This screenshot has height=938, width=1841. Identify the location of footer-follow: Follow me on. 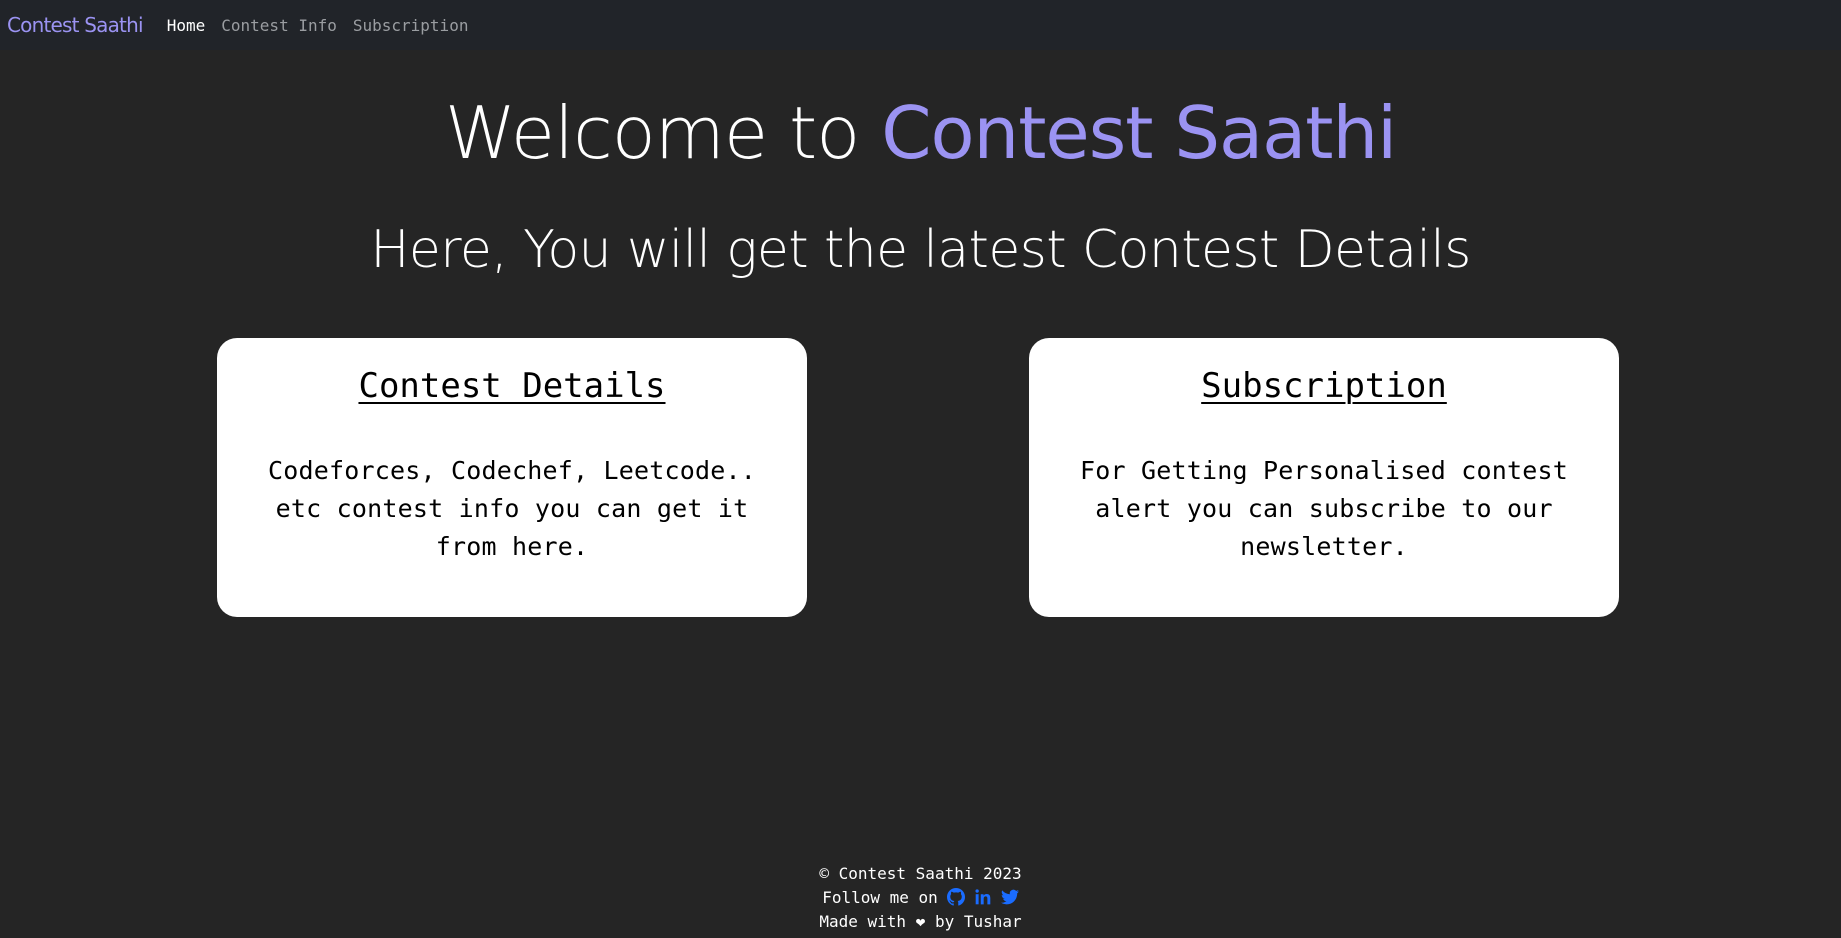
(920, 898).